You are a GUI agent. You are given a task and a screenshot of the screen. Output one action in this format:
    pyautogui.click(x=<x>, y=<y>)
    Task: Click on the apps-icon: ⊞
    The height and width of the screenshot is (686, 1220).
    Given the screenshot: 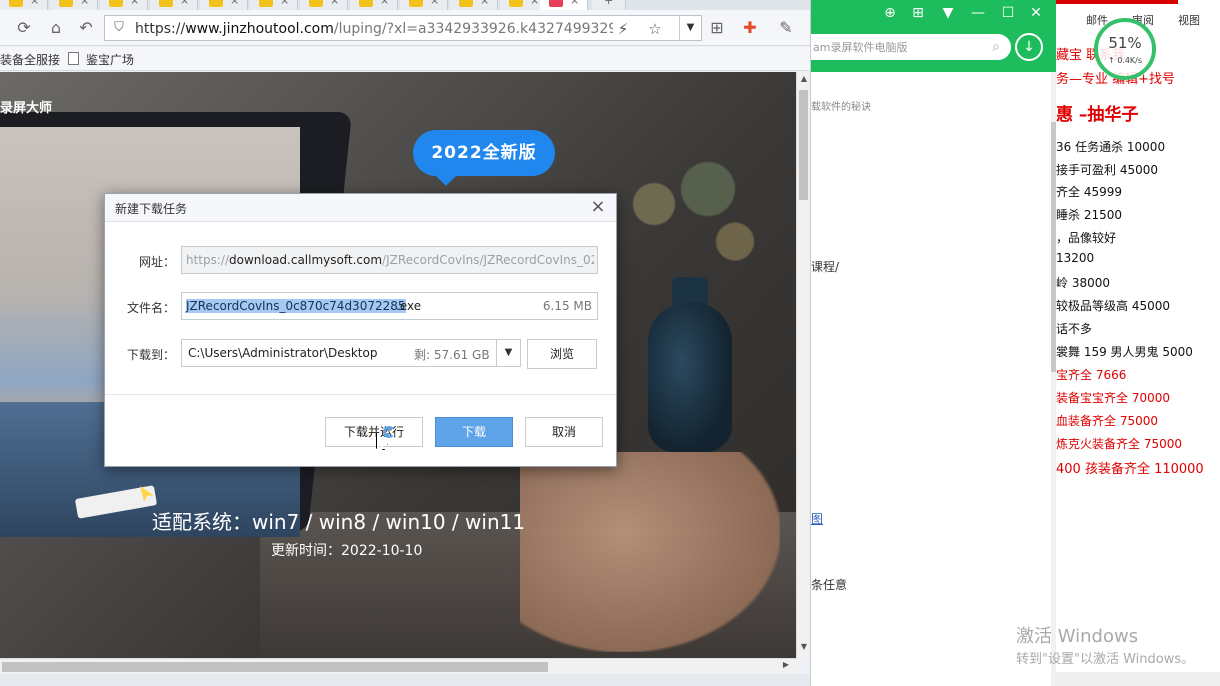 What is the action you would take?
    pyautogui.click(x=918, y=13)
    